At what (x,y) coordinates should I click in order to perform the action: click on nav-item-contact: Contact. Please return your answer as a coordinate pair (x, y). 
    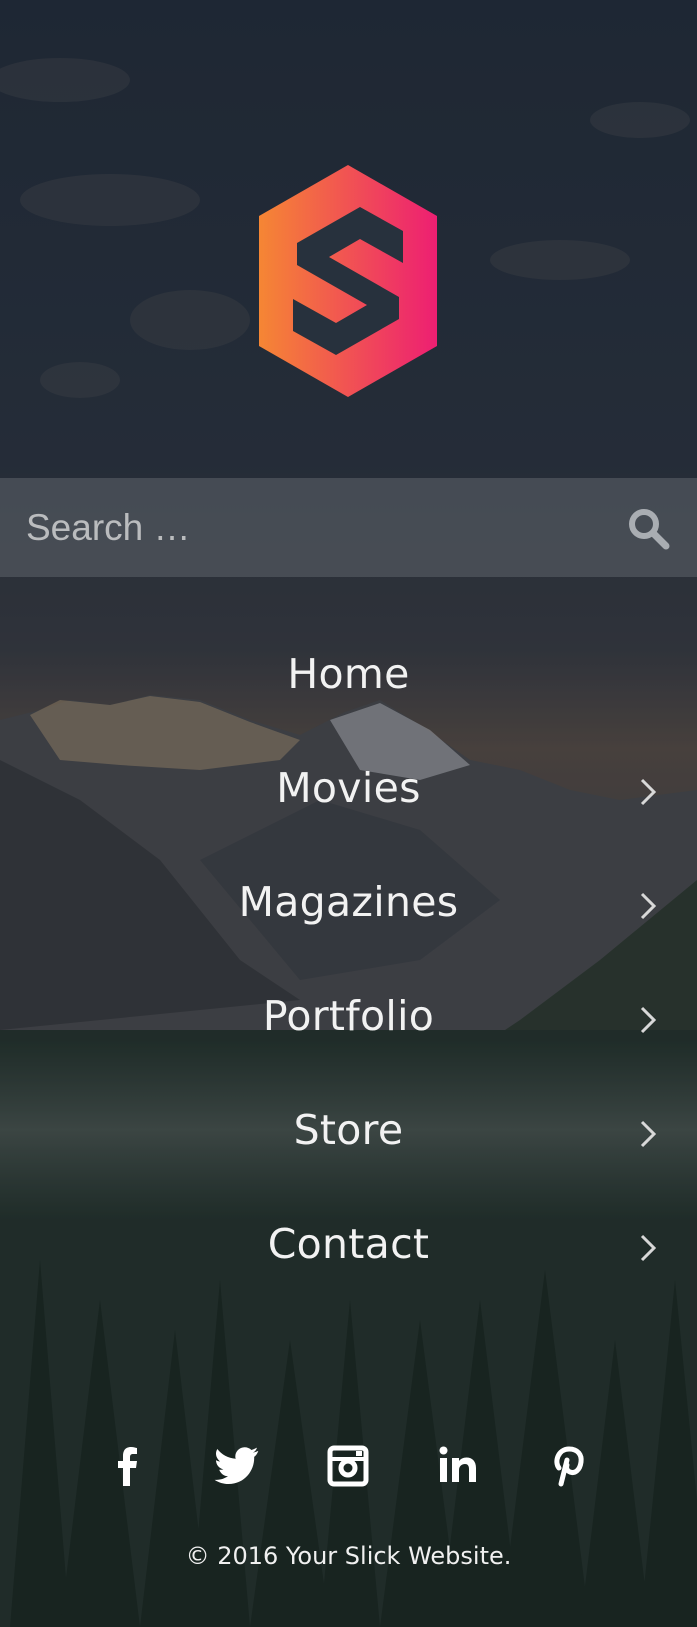
    Looking at the image, I should click on (348, 1247).